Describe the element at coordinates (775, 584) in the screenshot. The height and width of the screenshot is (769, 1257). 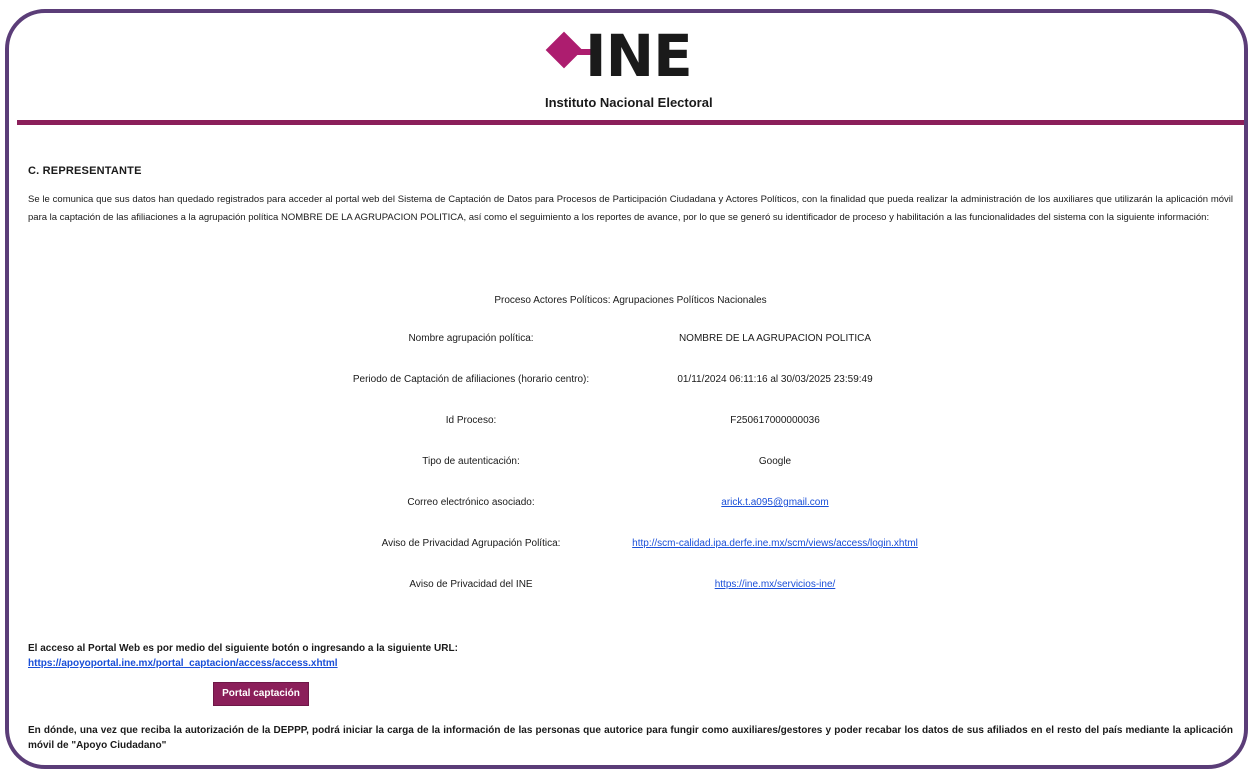
I see `aviso-ine-link: https://ine.mx/servicios-ine/` at that location.